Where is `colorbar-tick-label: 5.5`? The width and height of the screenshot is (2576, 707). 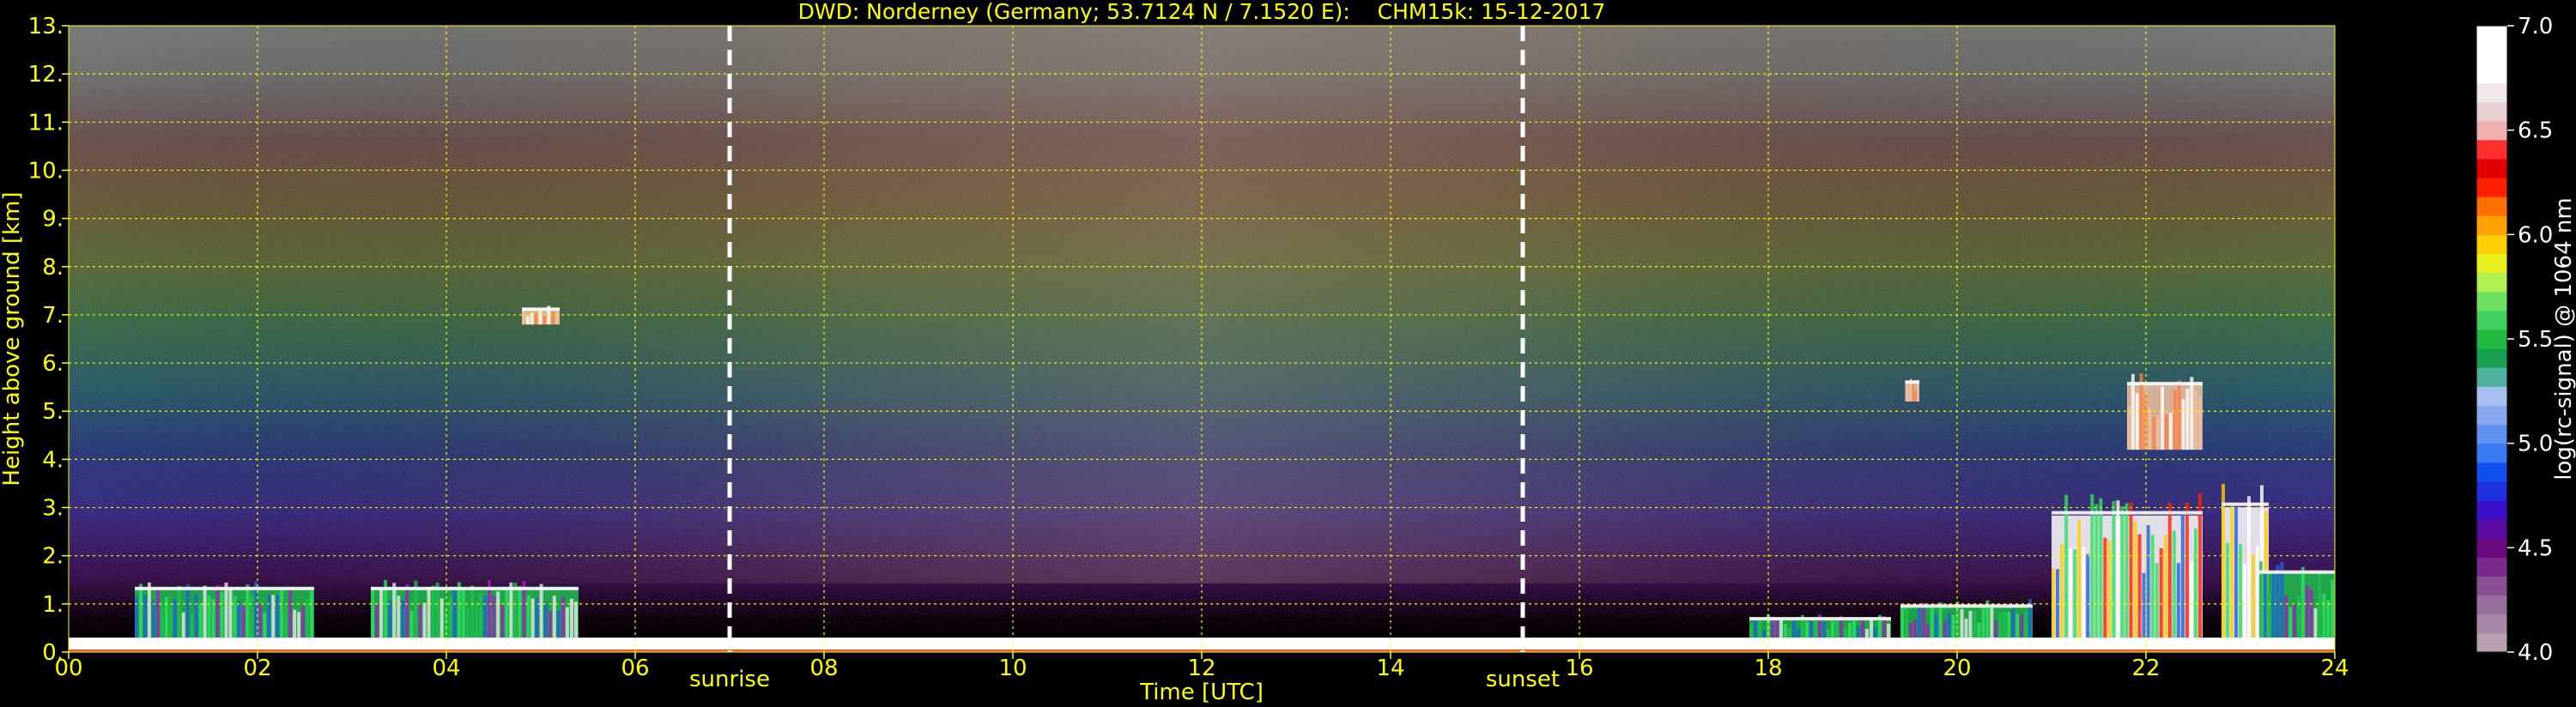
colorbar-tick-label: 5.5 is located at coordinates (2535, 340).